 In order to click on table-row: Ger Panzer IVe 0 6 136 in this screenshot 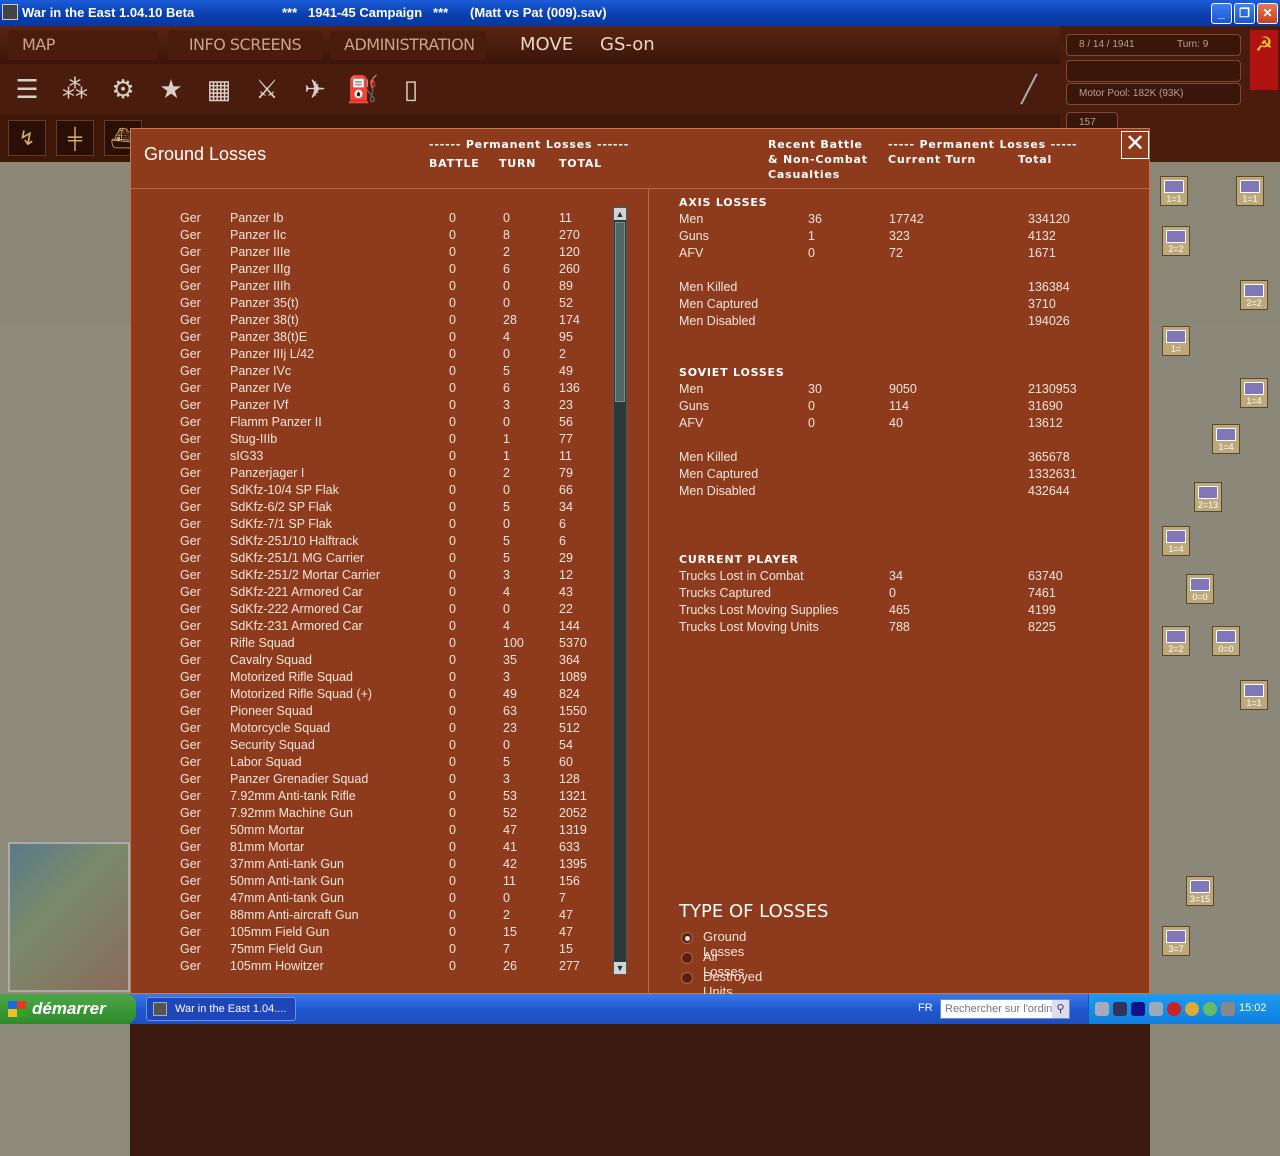, I will do `click(381, 389)`.